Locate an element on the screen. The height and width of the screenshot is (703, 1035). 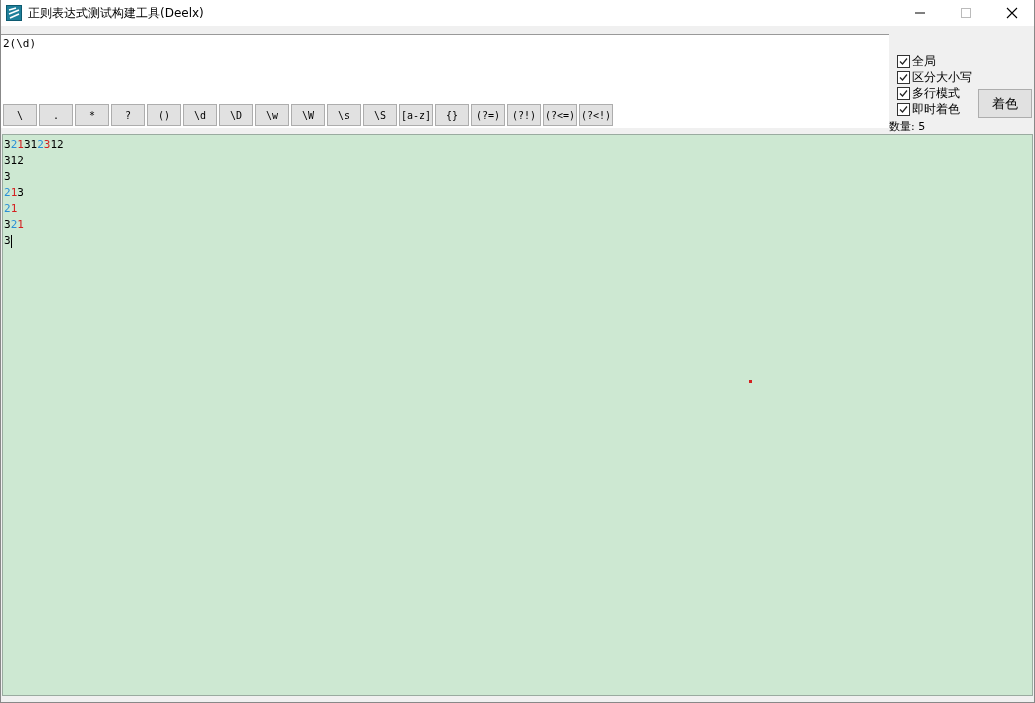
match-count: 数量: 5 is located at coordinates (908, 126).